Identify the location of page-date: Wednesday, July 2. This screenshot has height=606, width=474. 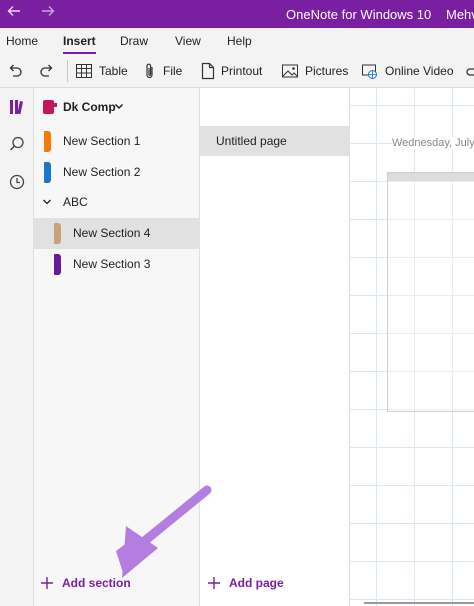
(433, 143).